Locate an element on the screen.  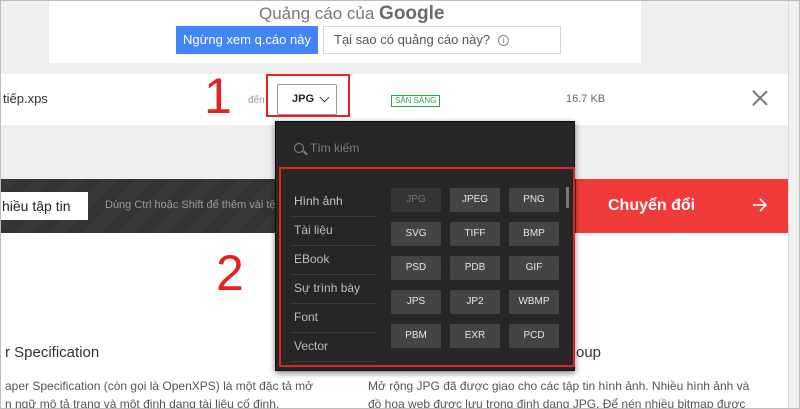
convert-label: Chuyển đổi is located at coordinates (652, 205).